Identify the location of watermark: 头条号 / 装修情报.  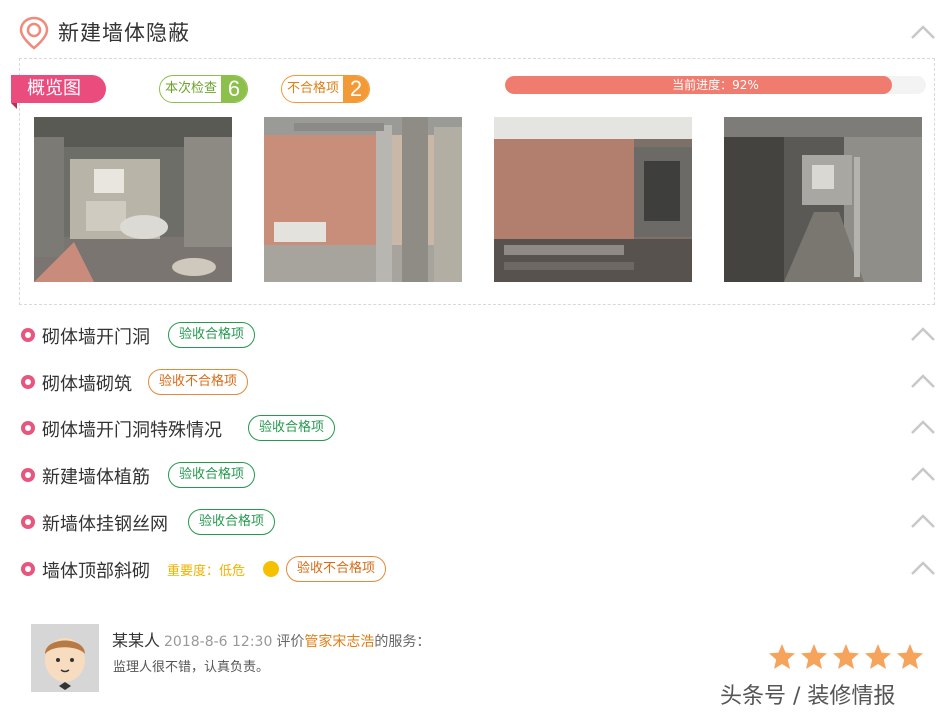
(808, 696).